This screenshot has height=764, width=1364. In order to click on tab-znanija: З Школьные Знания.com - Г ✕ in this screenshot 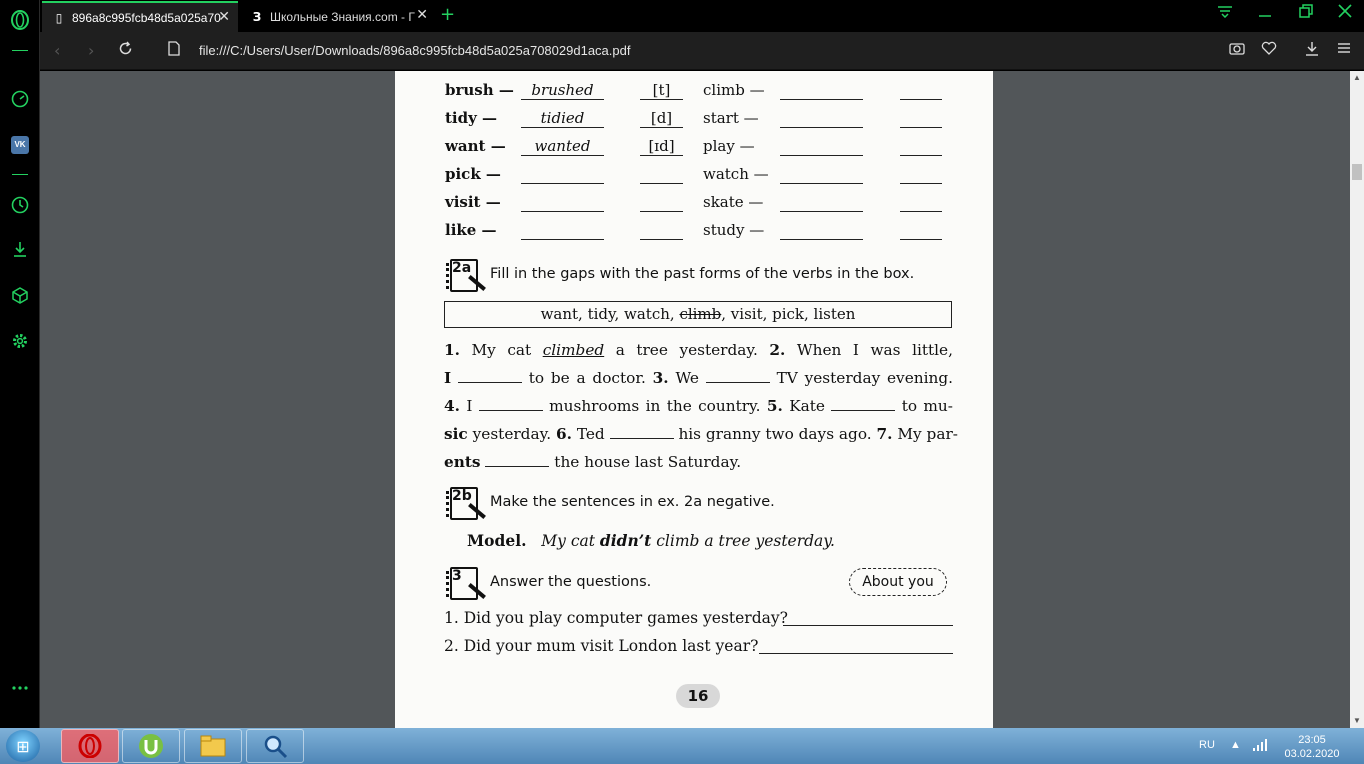, I will do `click(338, 16)`.